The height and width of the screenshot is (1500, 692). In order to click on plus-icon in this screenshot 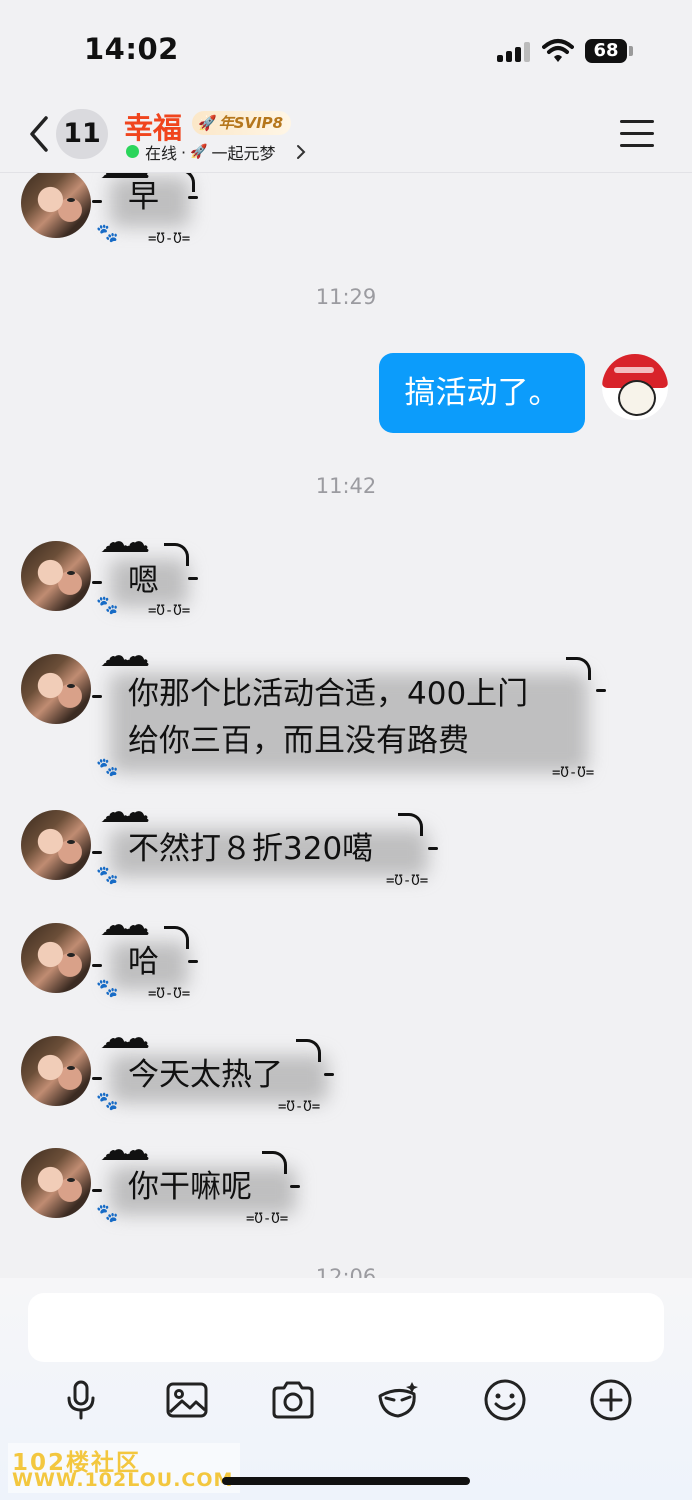, I will do `click(611, 1400)`.